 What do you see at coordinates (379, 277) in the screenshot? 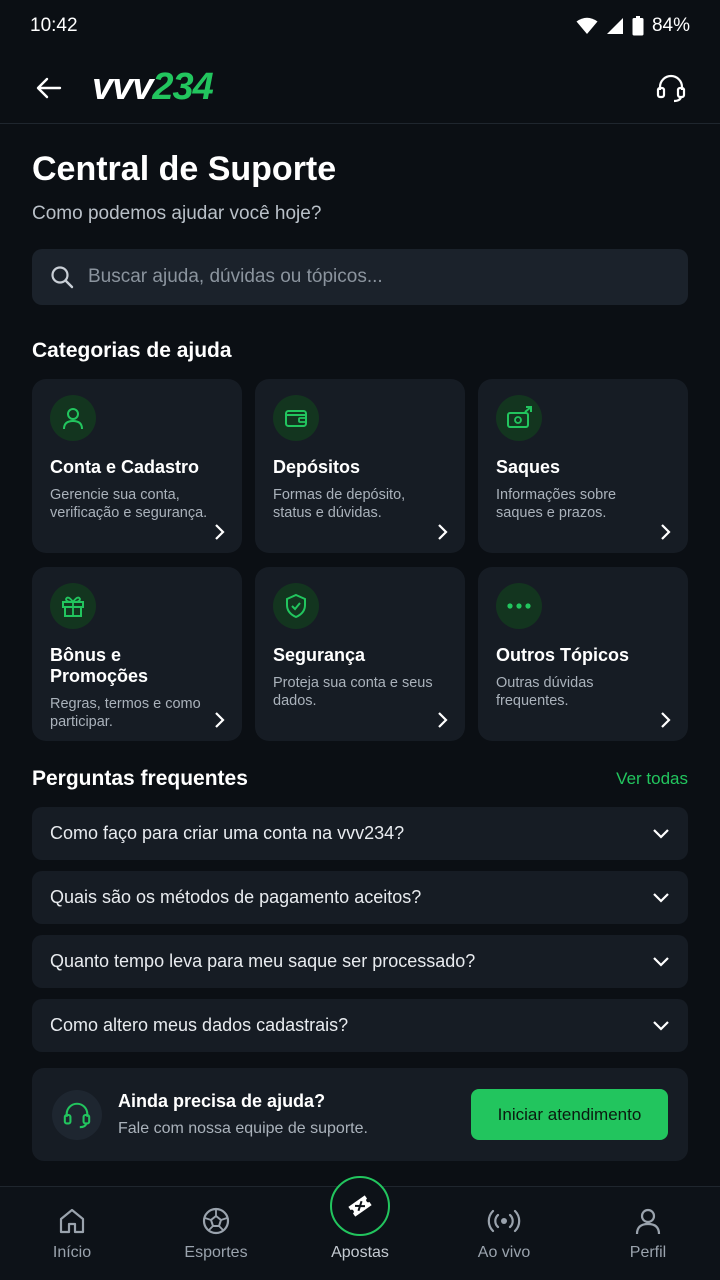
I see `search-input` at bounding box center [379, 277].